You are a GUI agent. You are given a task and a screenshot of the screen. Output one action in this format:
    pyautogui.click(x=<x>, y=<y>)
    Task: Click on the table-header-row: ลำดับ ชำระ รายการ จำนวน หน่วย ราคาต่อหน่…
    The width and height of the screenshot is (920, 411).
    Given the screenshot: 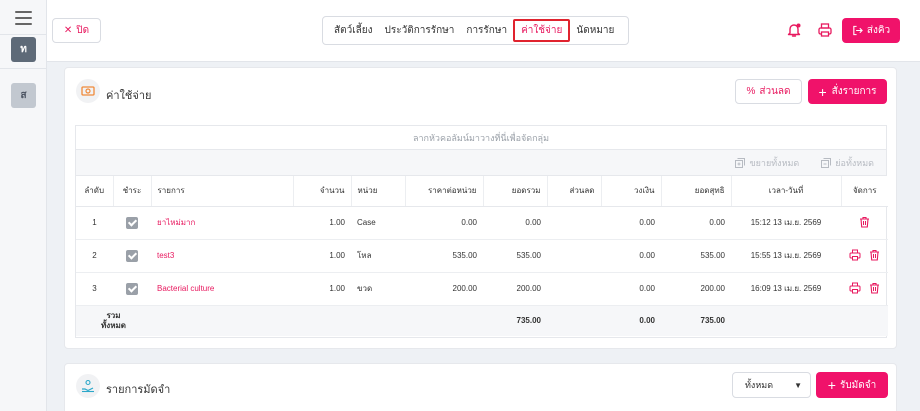 What is the action you would take?
    pyautogui.click(x=482, y=191)
    